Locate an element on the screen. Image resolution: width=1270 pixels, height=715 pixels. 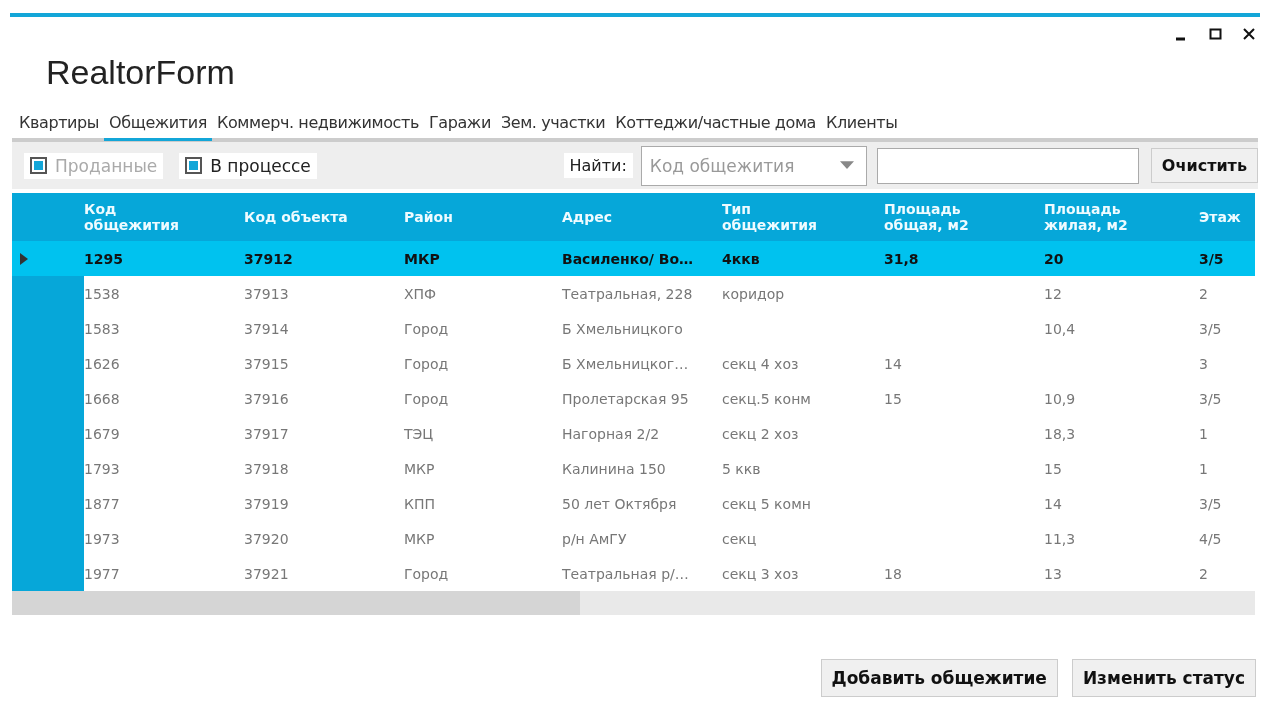
scrollbar-thumb is located at coordinates (296, 603).